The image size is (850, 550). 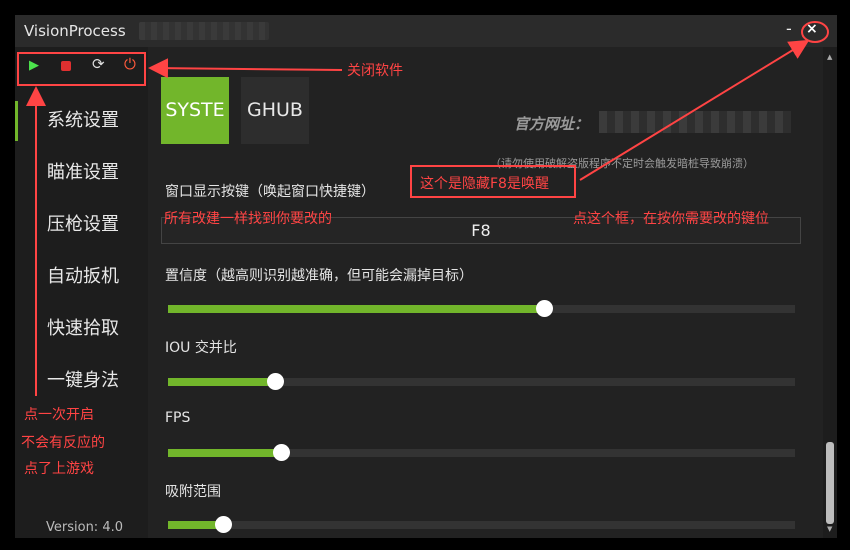 What do you see at coordinates (815, 32) in the screenshot?
I see `close-highlight-ellipse` at bounding box center [815, 32].